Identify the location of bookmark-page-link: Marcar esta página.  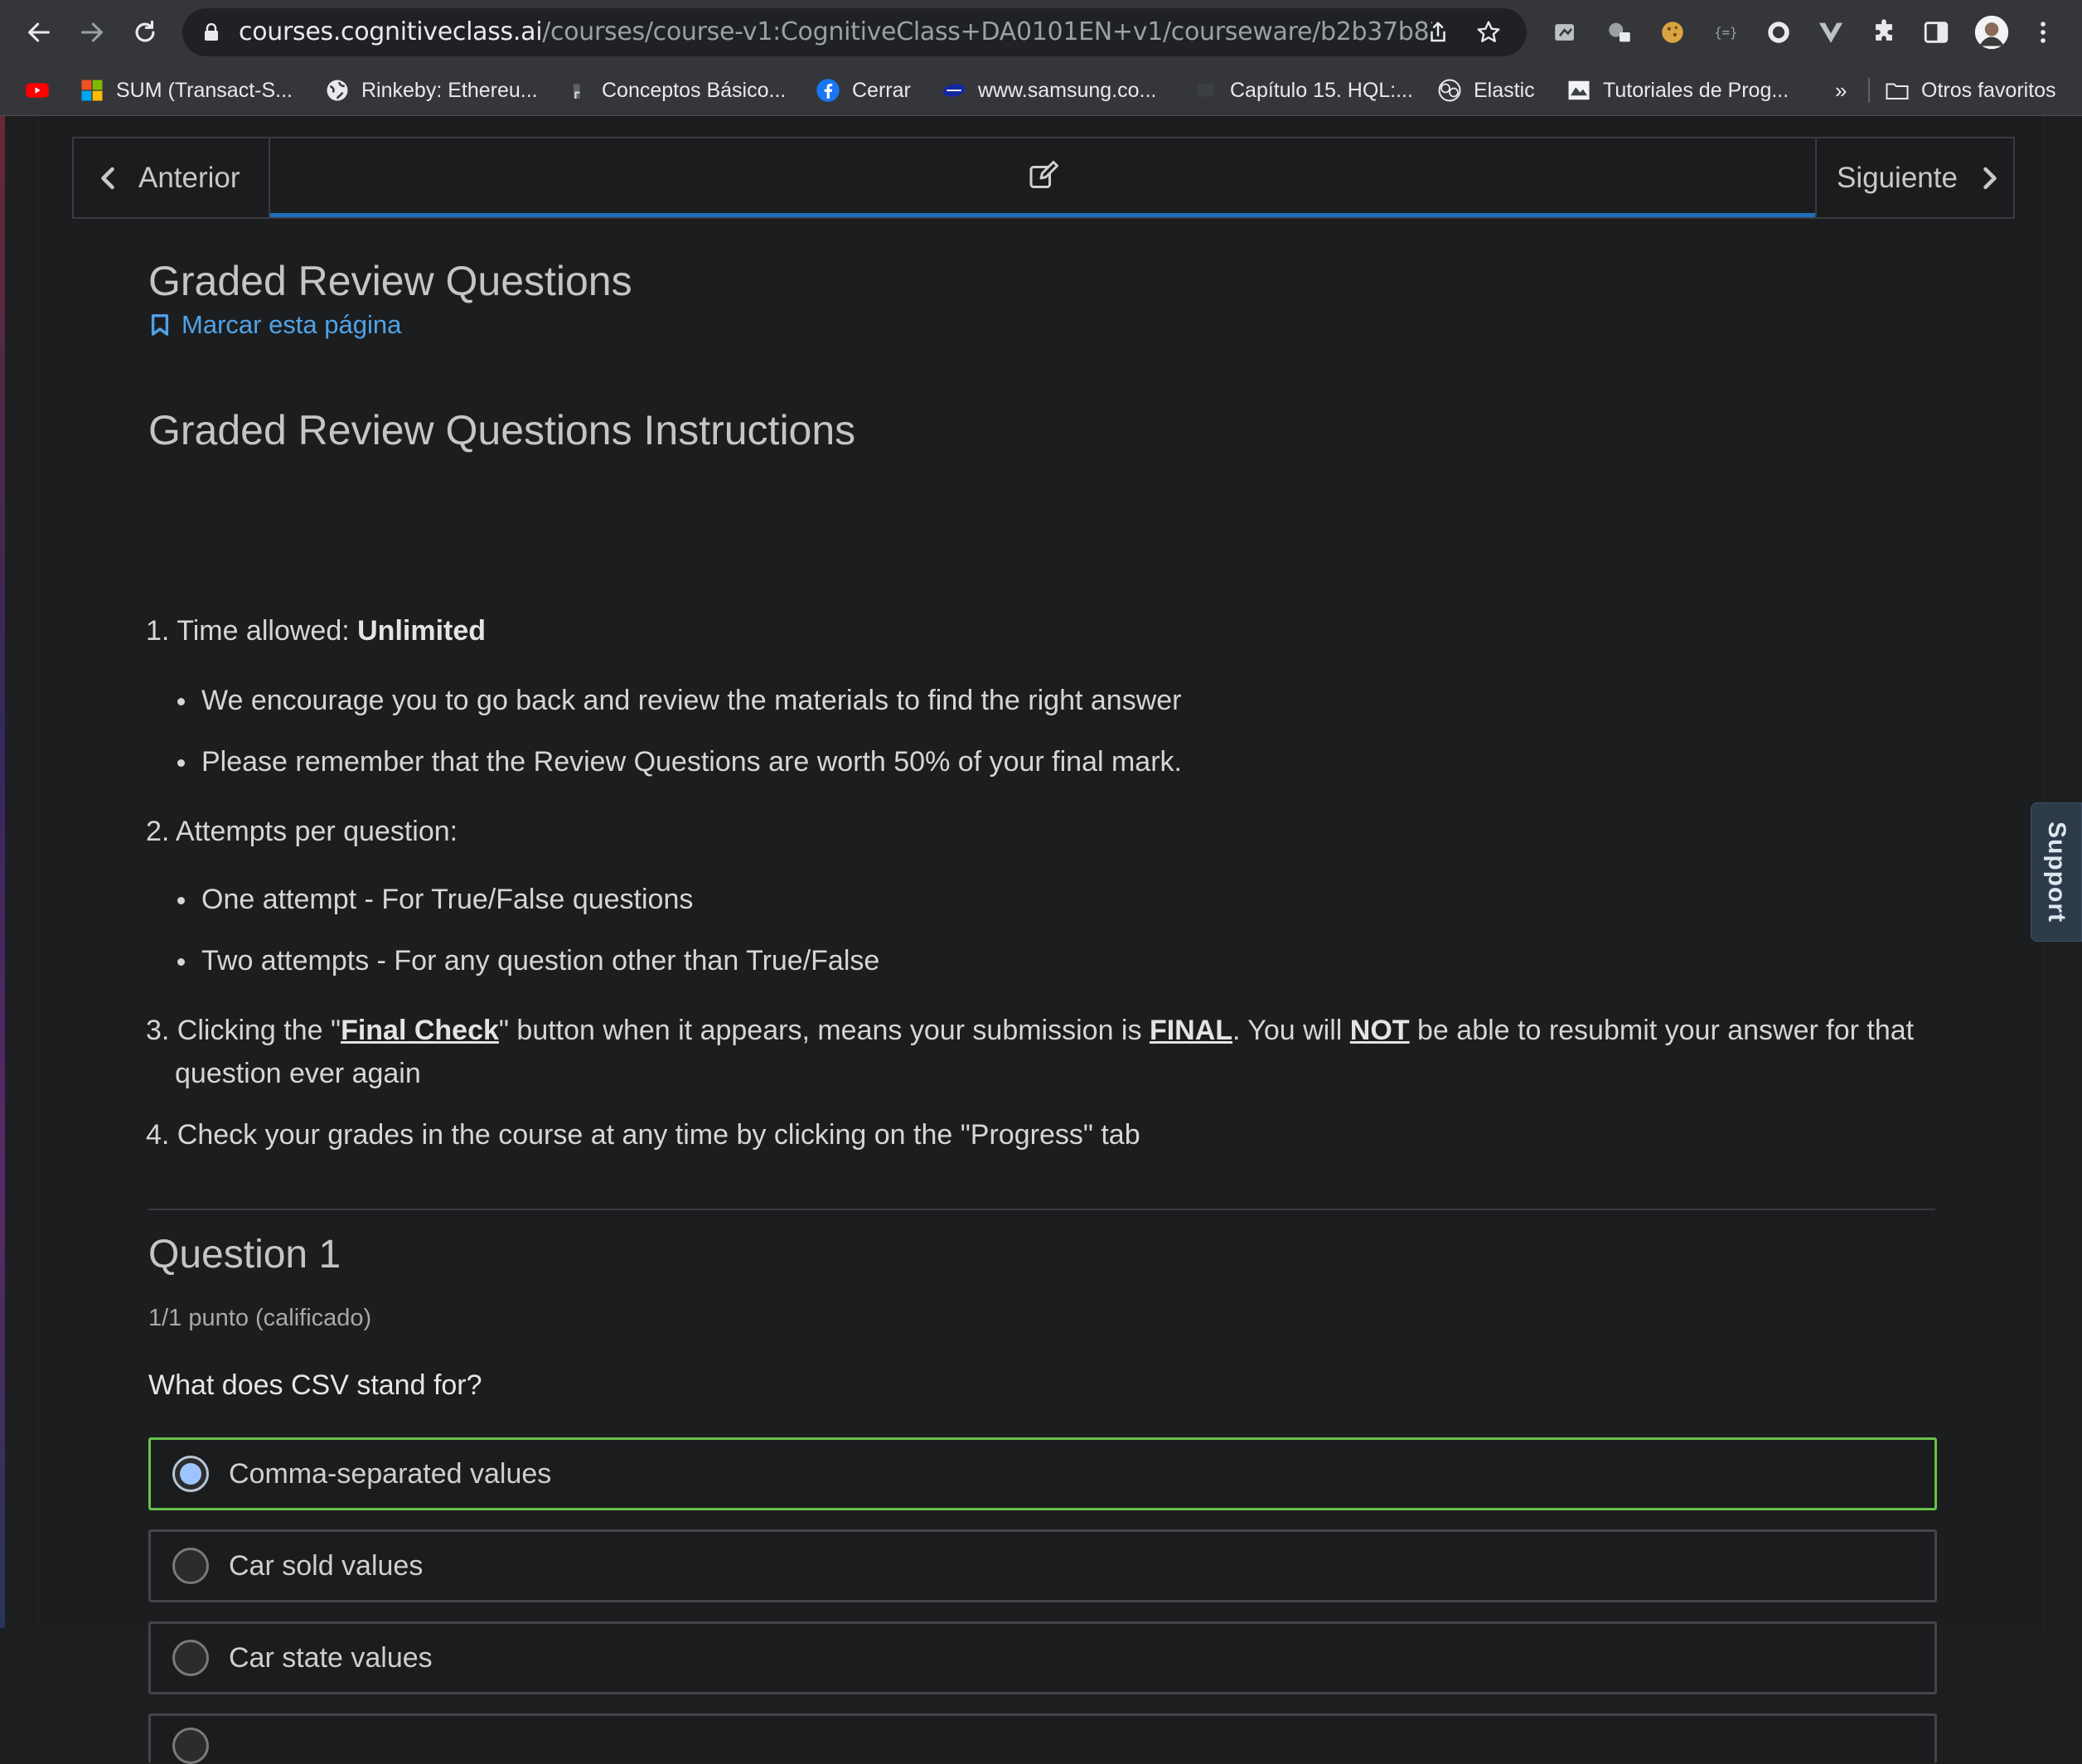
(275, 325).